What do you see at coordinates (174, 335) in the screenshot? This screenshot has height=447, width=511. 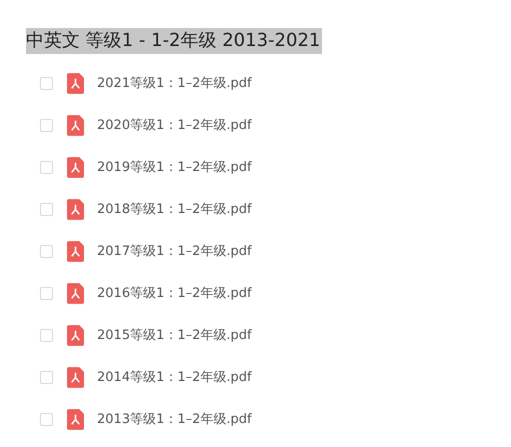 I see `file-name: 2015等级1：1–2年级.pdf` at bounding box center [174, 335].